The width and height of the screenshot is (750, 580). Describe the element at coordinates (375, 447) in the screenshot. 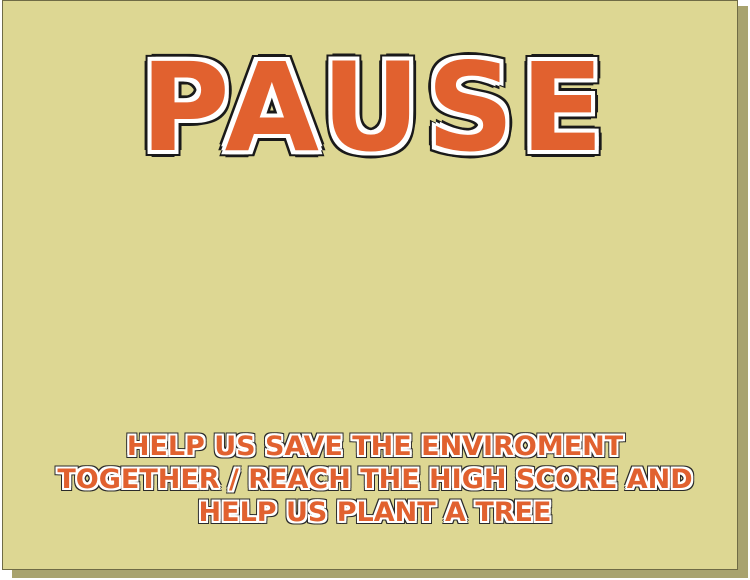

I see `message-line-1: HELP US SAVE THE ENVIROMENT` at that location.